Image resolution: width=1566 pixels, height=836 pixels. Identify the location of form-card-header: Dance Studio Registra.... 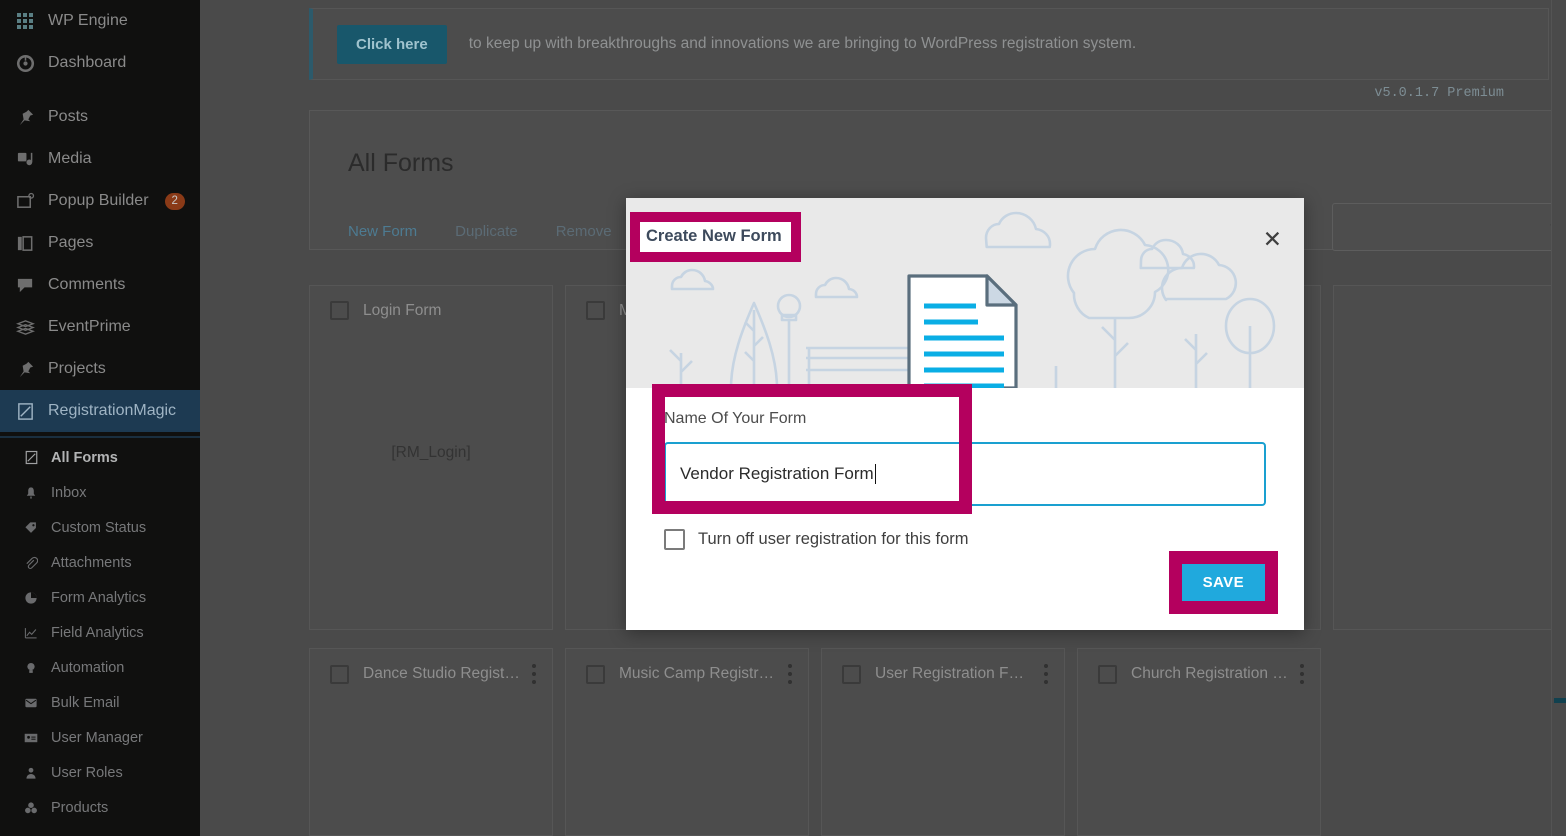
(431, 666).